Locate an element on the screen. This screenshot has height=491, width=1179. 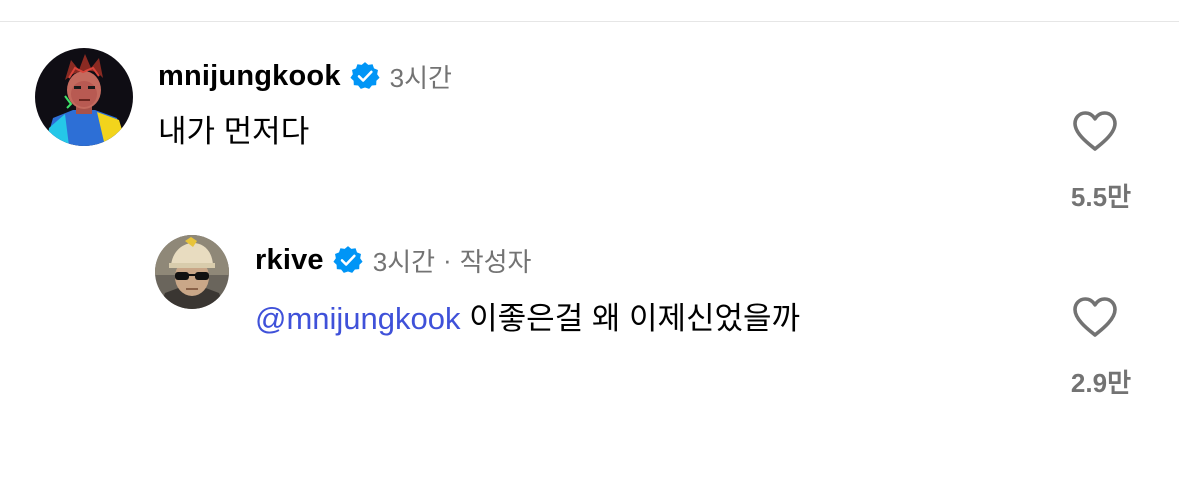
person-avatar-image is located at coordinates (192, 272).